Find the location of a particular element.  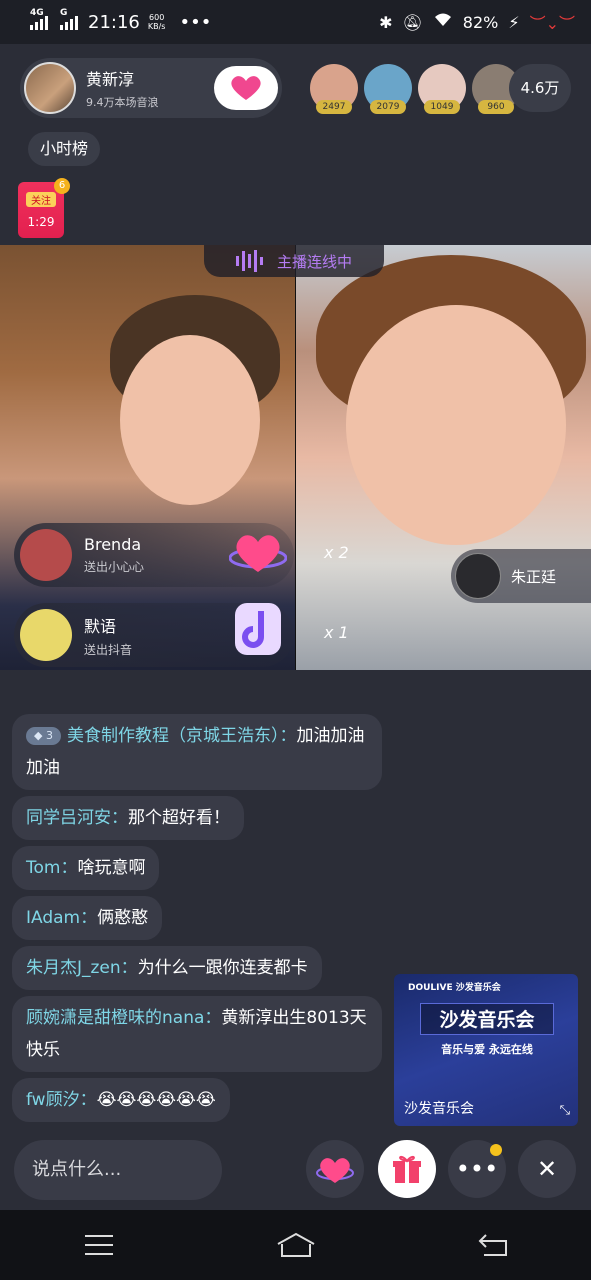

gift-box-icon is located at coordinates (407, 1169).